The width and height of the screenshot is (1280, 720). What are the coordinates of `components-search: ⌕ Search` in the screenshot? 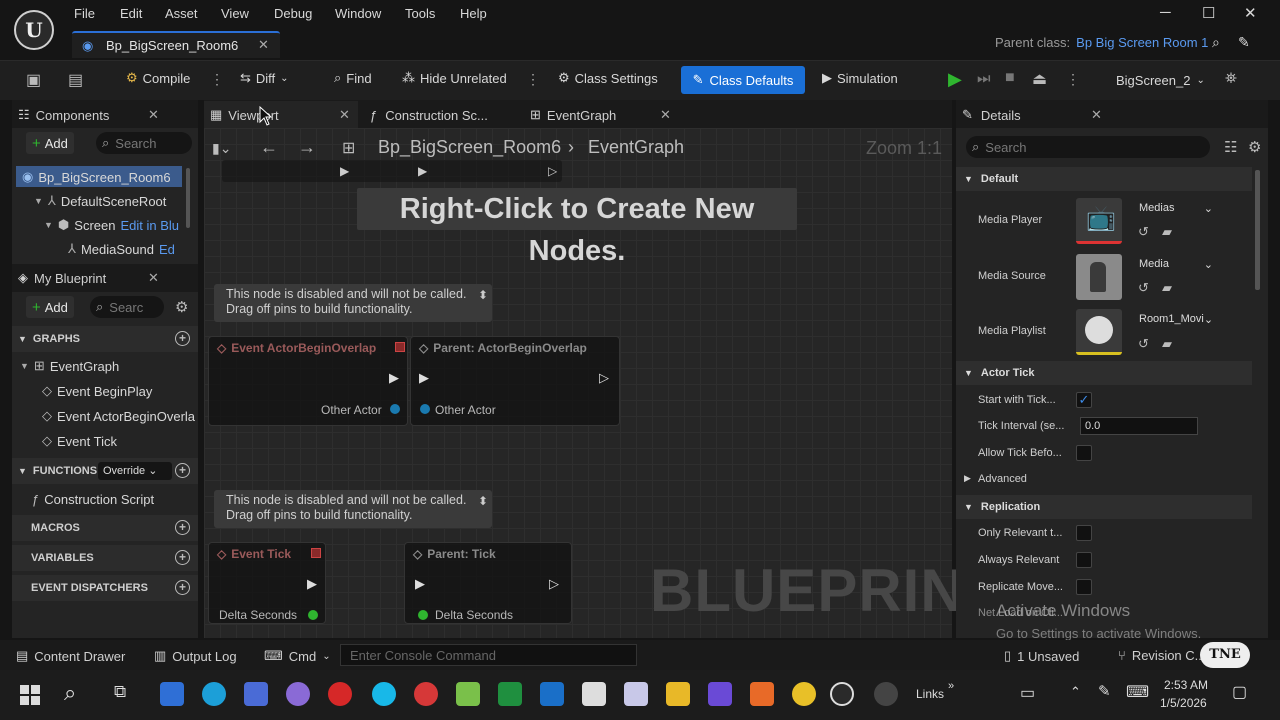 It's located at (144, 143).